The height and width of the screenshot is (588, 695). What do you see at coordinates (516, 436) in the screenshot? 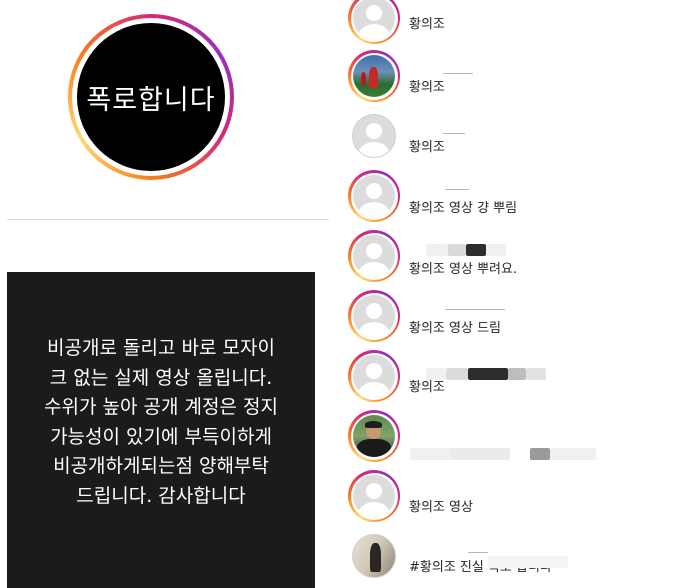
I see `list-item` at bounding box center [516, 436].